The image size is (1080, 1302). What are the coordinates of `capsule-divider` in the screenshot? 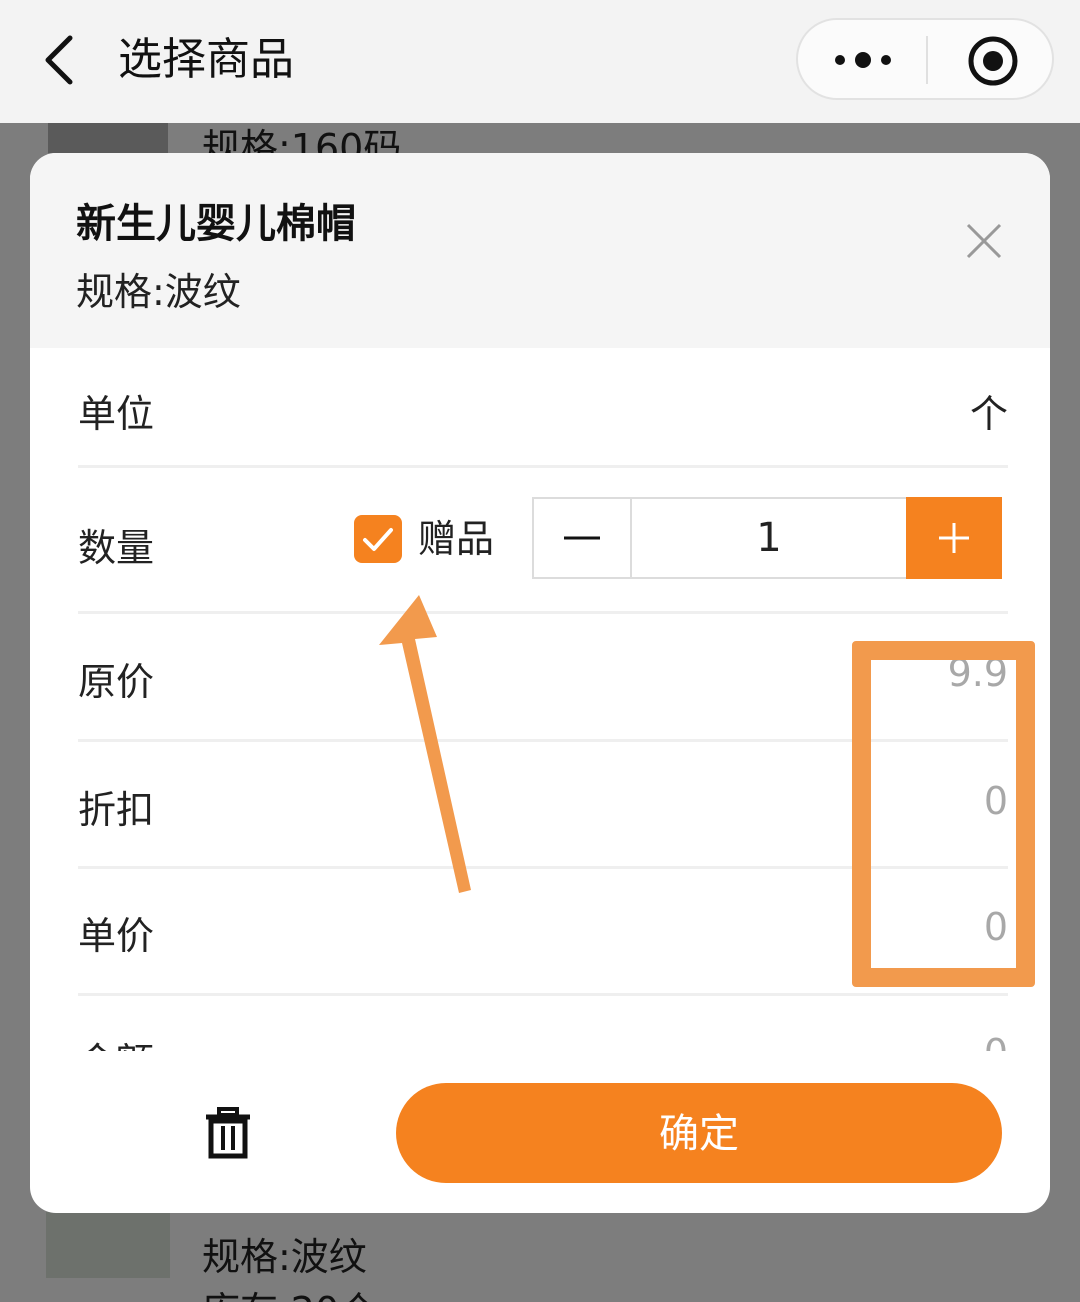 It's located at (927, 60).